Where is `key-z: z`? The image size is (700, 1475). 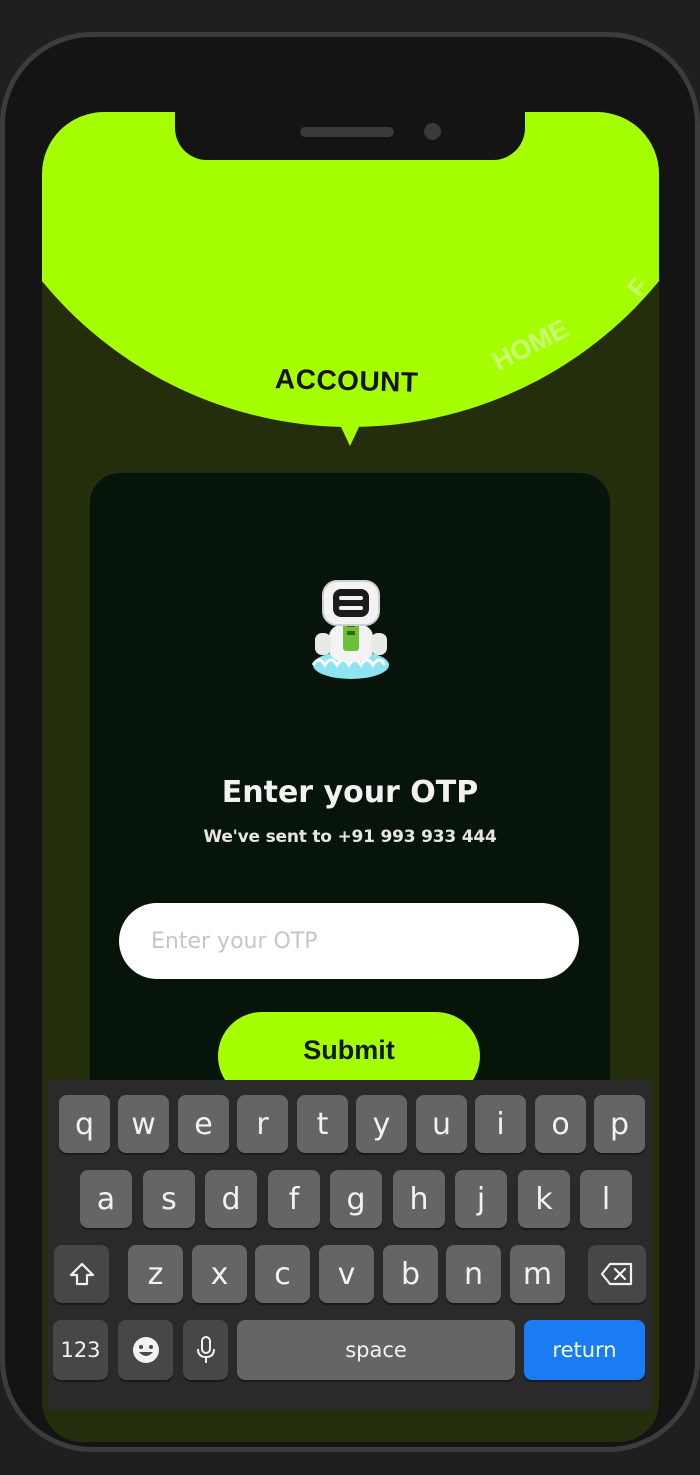
key-z: z is located at coordinates (155, 1274).